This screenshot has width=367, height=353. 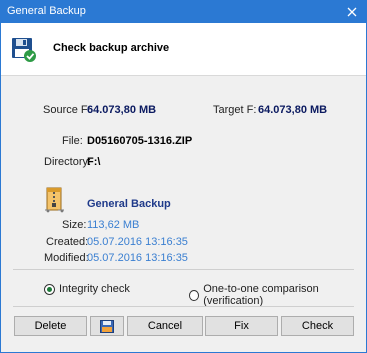 I want to click on header-panel: Check backup archive, so click(x=183, y=49).